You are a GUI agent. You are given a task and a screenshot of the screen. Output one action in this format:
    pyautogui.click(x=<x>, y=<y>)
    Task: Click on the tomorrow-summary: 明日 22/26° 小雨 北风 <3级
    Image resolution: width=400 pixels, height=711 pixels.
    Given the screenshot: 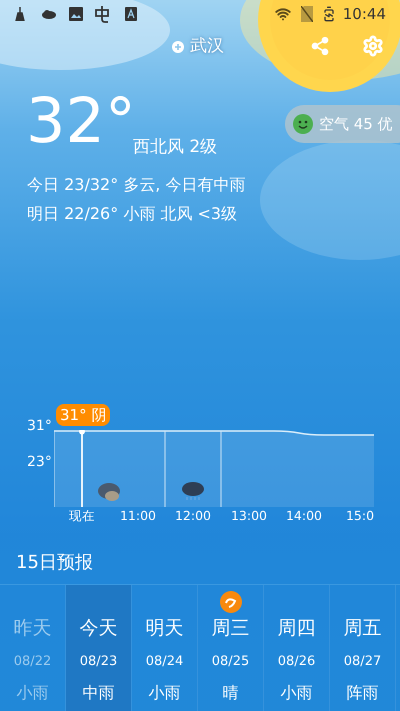 What is the action you would take?
    pyautogui.click(x=132, y=214)
    